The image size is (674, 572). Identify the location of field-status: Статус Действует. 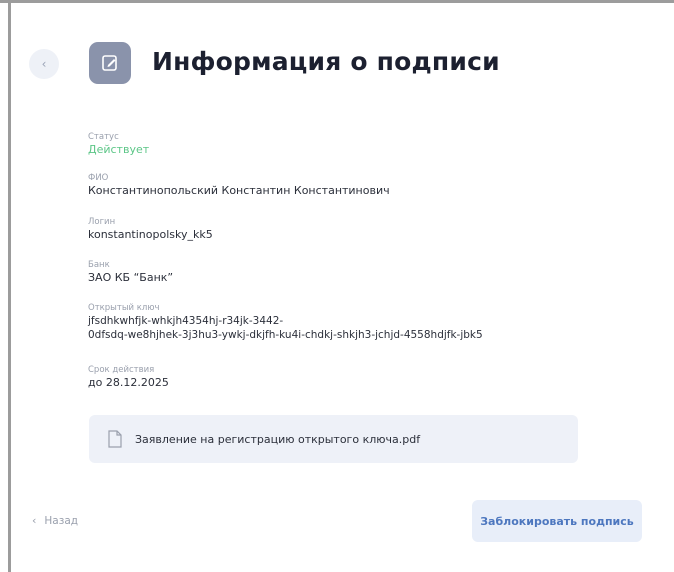
(118, 144).